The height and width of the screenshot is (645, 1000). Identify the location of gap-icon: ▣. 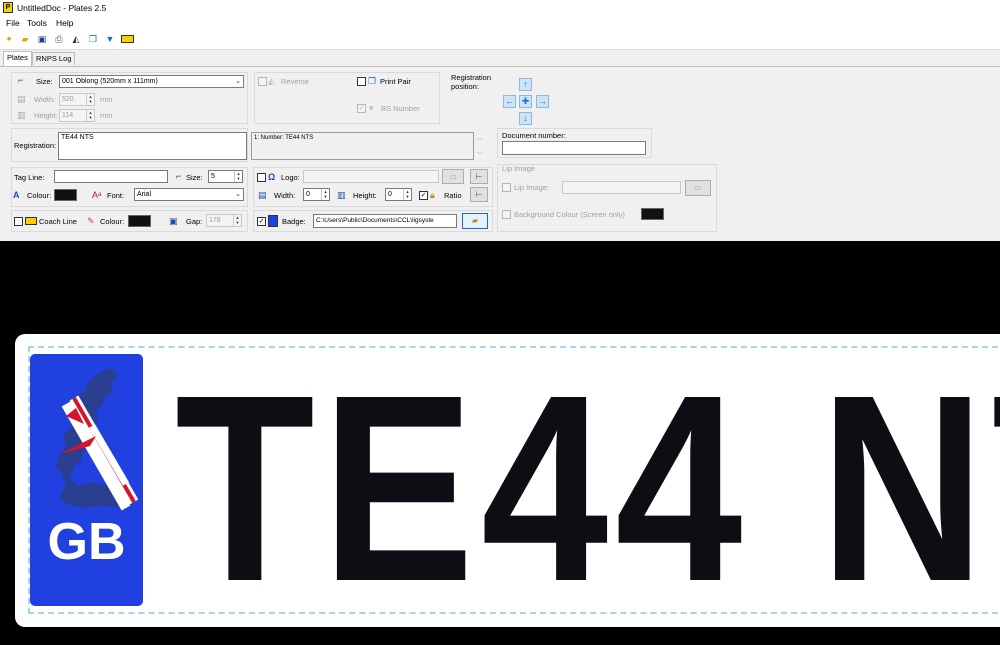
(173, 221).